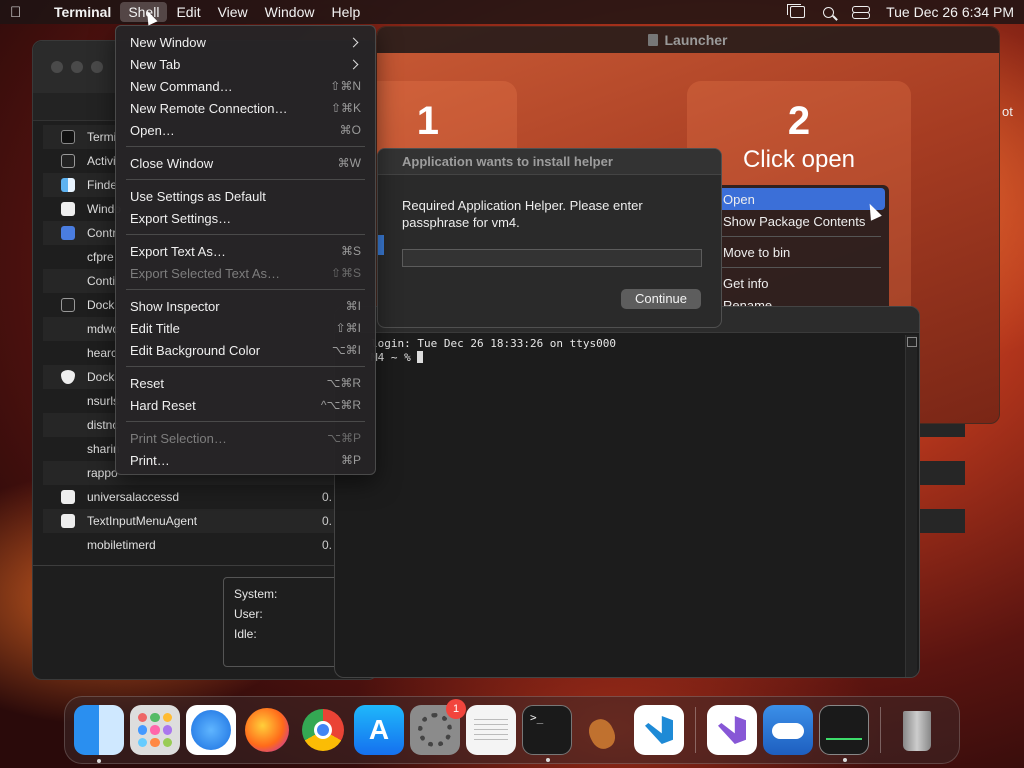 This screenshot has height=768, width=1024. I want to click on split-pane-icon, so click(912, 342).